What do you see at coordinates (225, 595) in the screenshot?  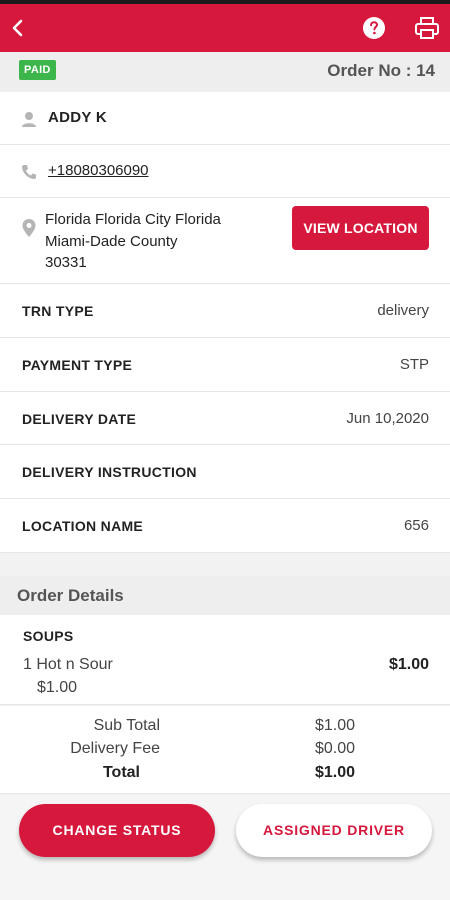 I see `order-details-section-header: Order Details` at bounding box center [225, 595].